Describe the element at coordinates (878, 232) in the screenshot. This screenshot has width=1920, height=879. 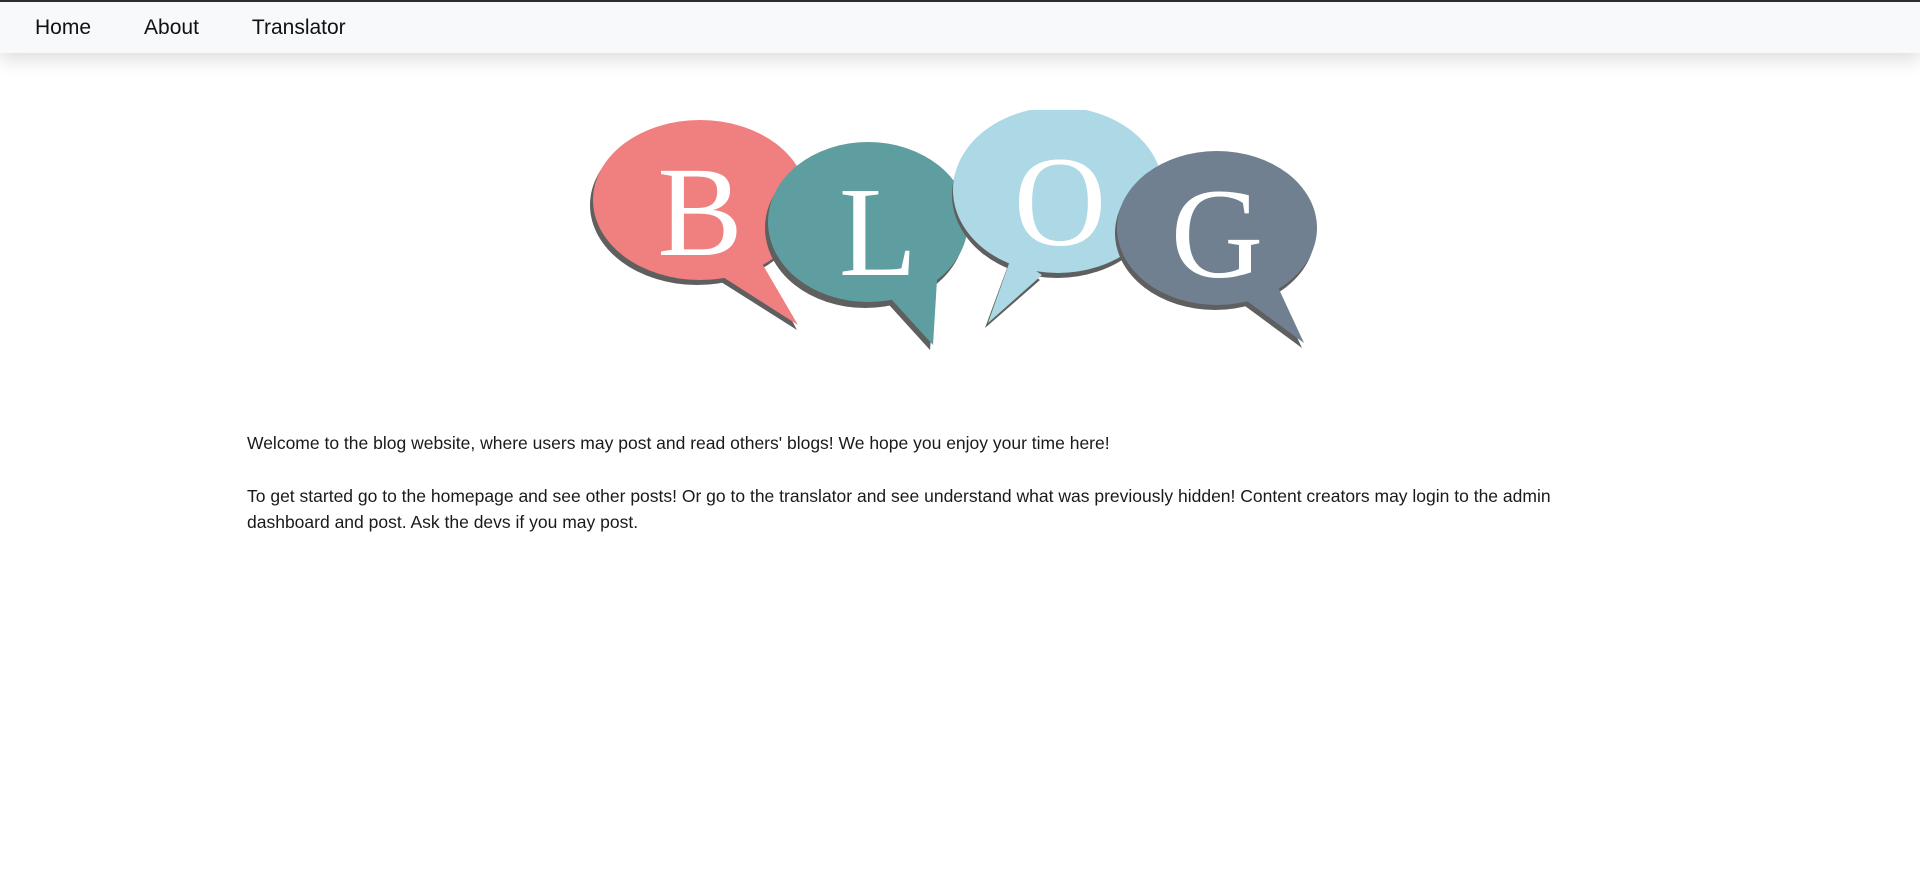
I see `logo-letter-l: L` at that location.